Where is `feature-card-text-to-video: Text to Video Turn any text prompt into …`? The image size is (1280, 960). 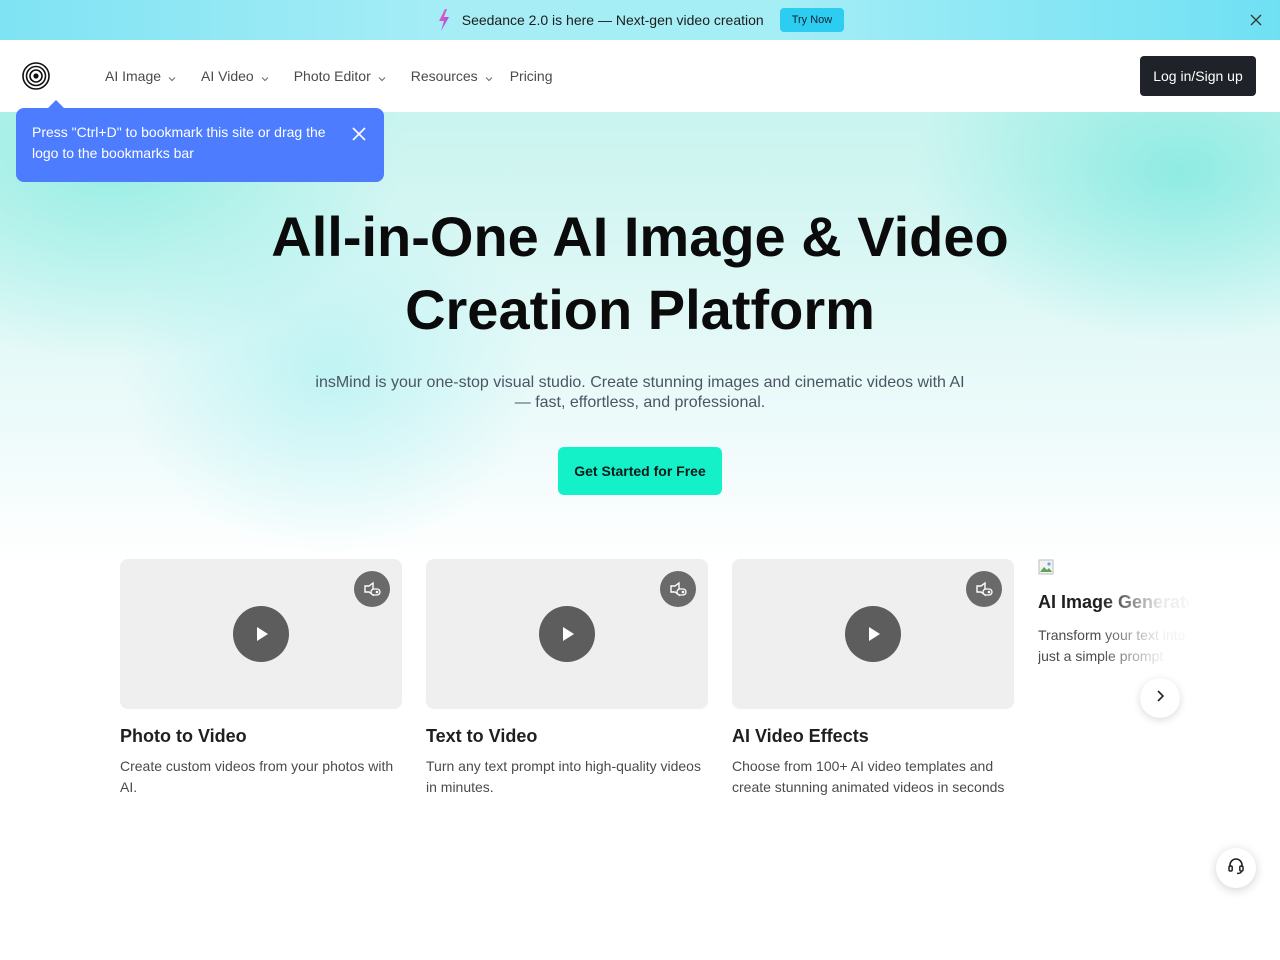 feature-card-text-to-video: Text to Video Turn any text prompt into … is located at coordinates (567, 678).